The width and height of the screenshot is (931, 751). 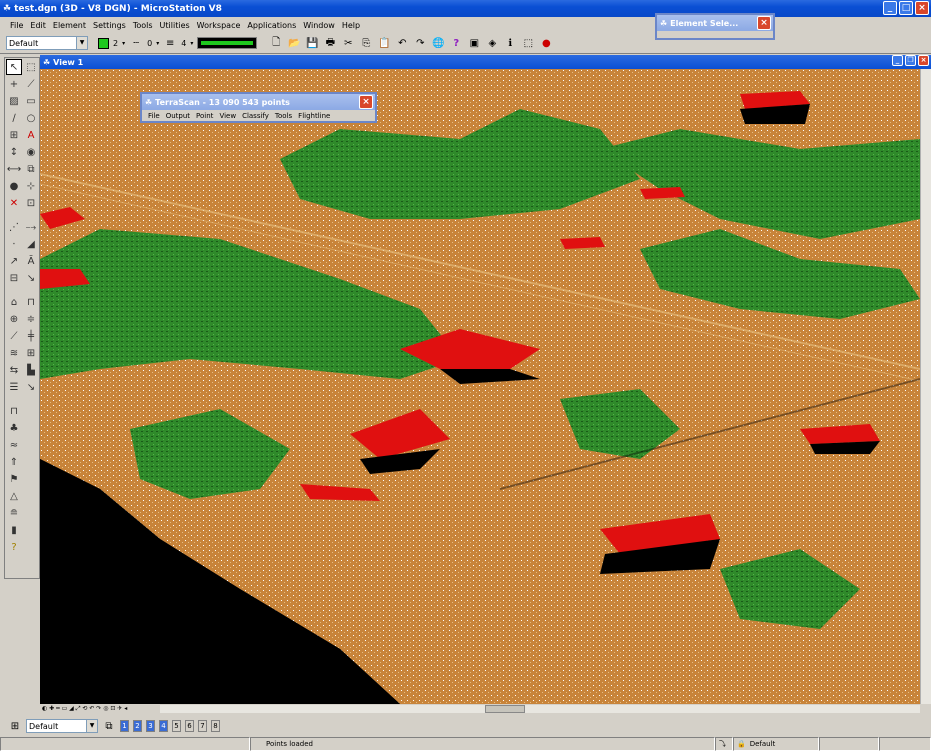 What do you see at coordinates (14, 479) in the screenshot?
I see `flag-icon: ⚑` at bounding box center [14, 479].